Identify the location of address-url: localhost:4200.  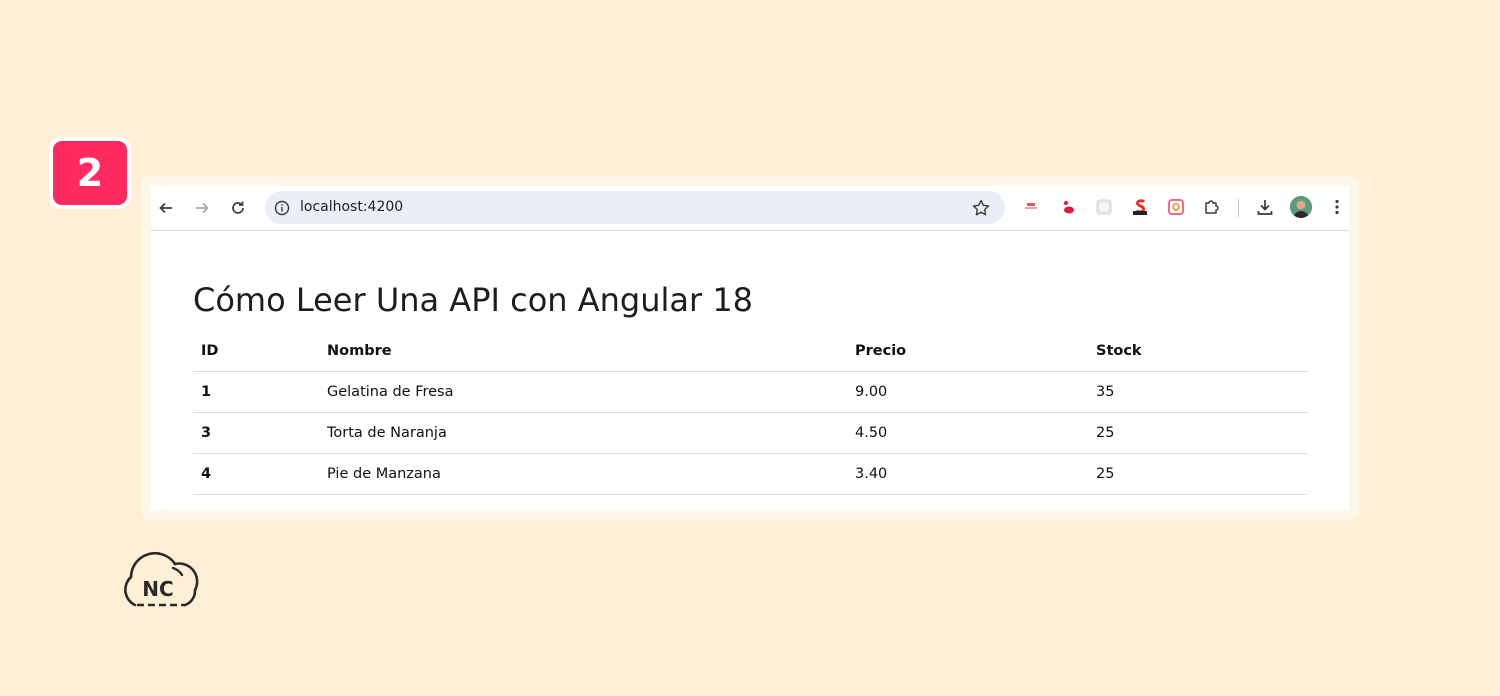
(351, 207).